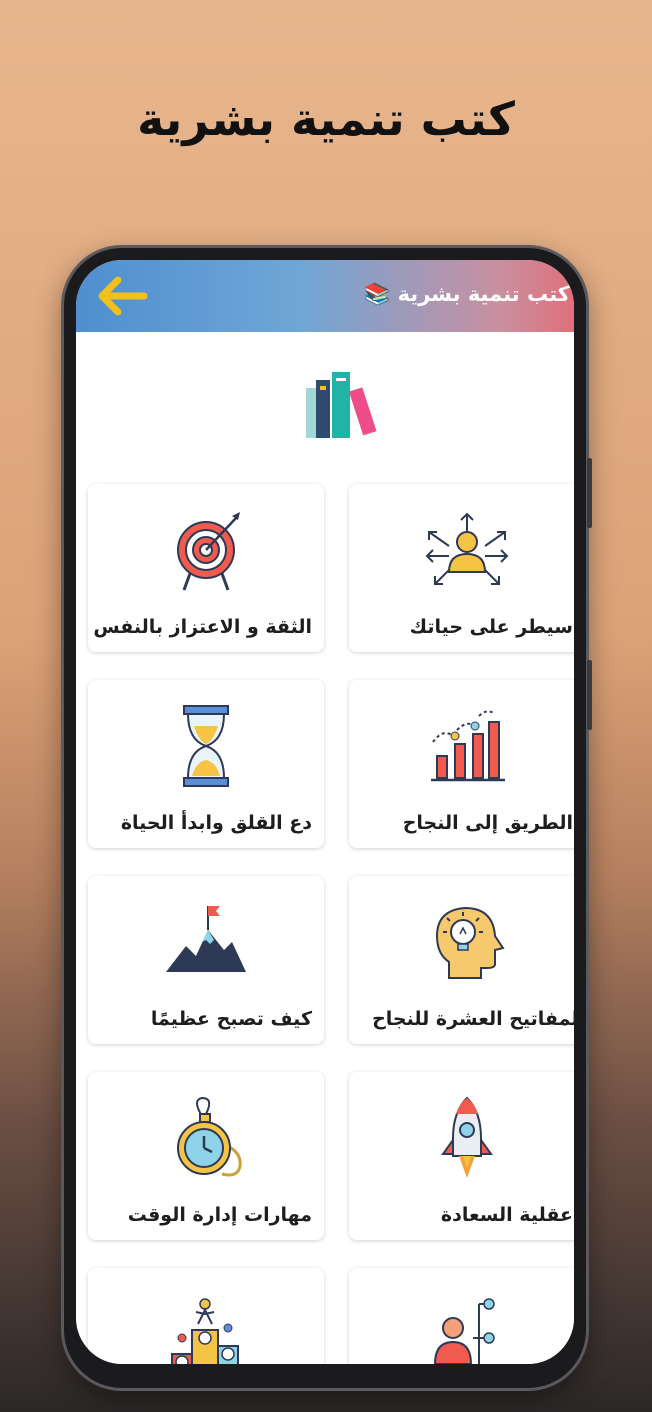 Image resolution: width=652 pixels, height=1412 pixels. What do you see at coordinates (473, 1019) in the screenshot?
I see `book-title: المفاتيح العشرة للنجاح` at bounding box center [473, 1019].